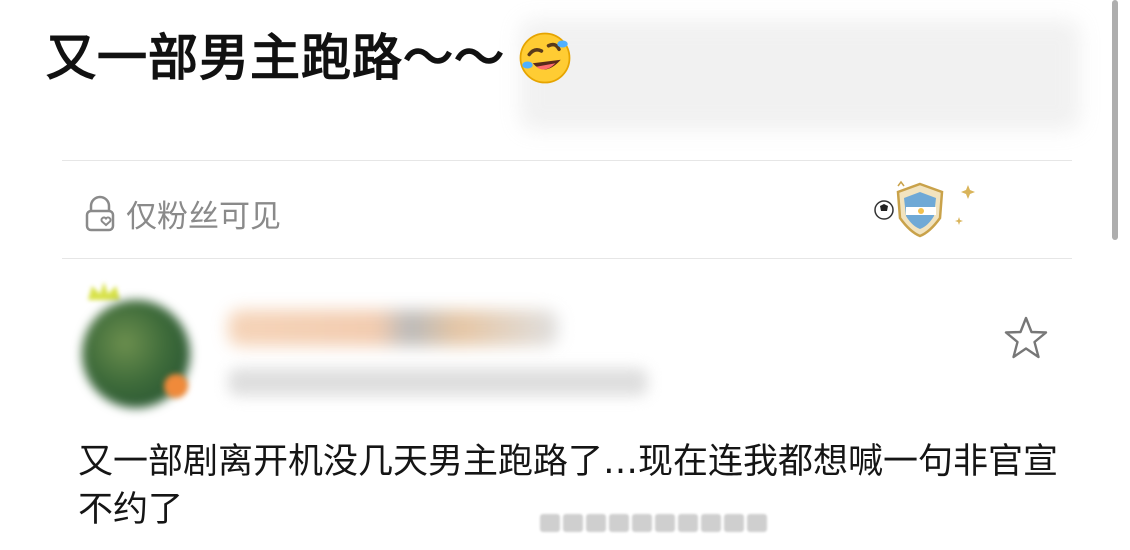 Image resolution: width=1130 pixels, height=550 pixels. What do you see at coordinates (275, 58) in the screenshot?
I see `post-title: 又一部男主跑路～～` at bounding box center [275, 58].